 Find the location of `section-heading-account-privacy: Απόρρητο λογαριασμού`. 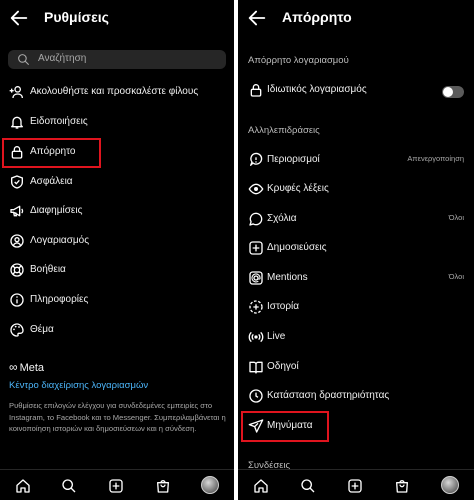

section-heading-account-privacy: Απόρρητο λογαριασμού is located at coordinates (298, 60).